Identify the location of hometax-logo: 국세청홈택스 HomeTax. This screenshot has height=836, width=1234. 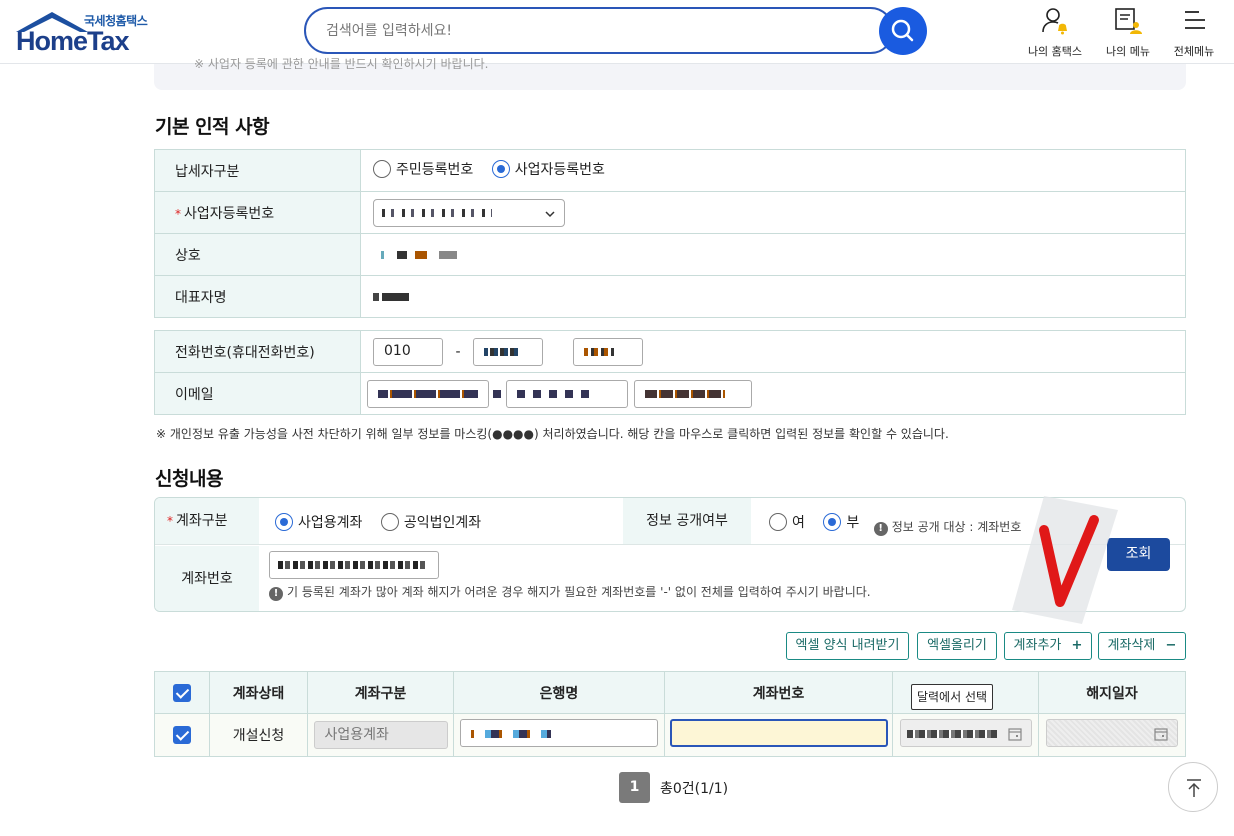
(87, 32).